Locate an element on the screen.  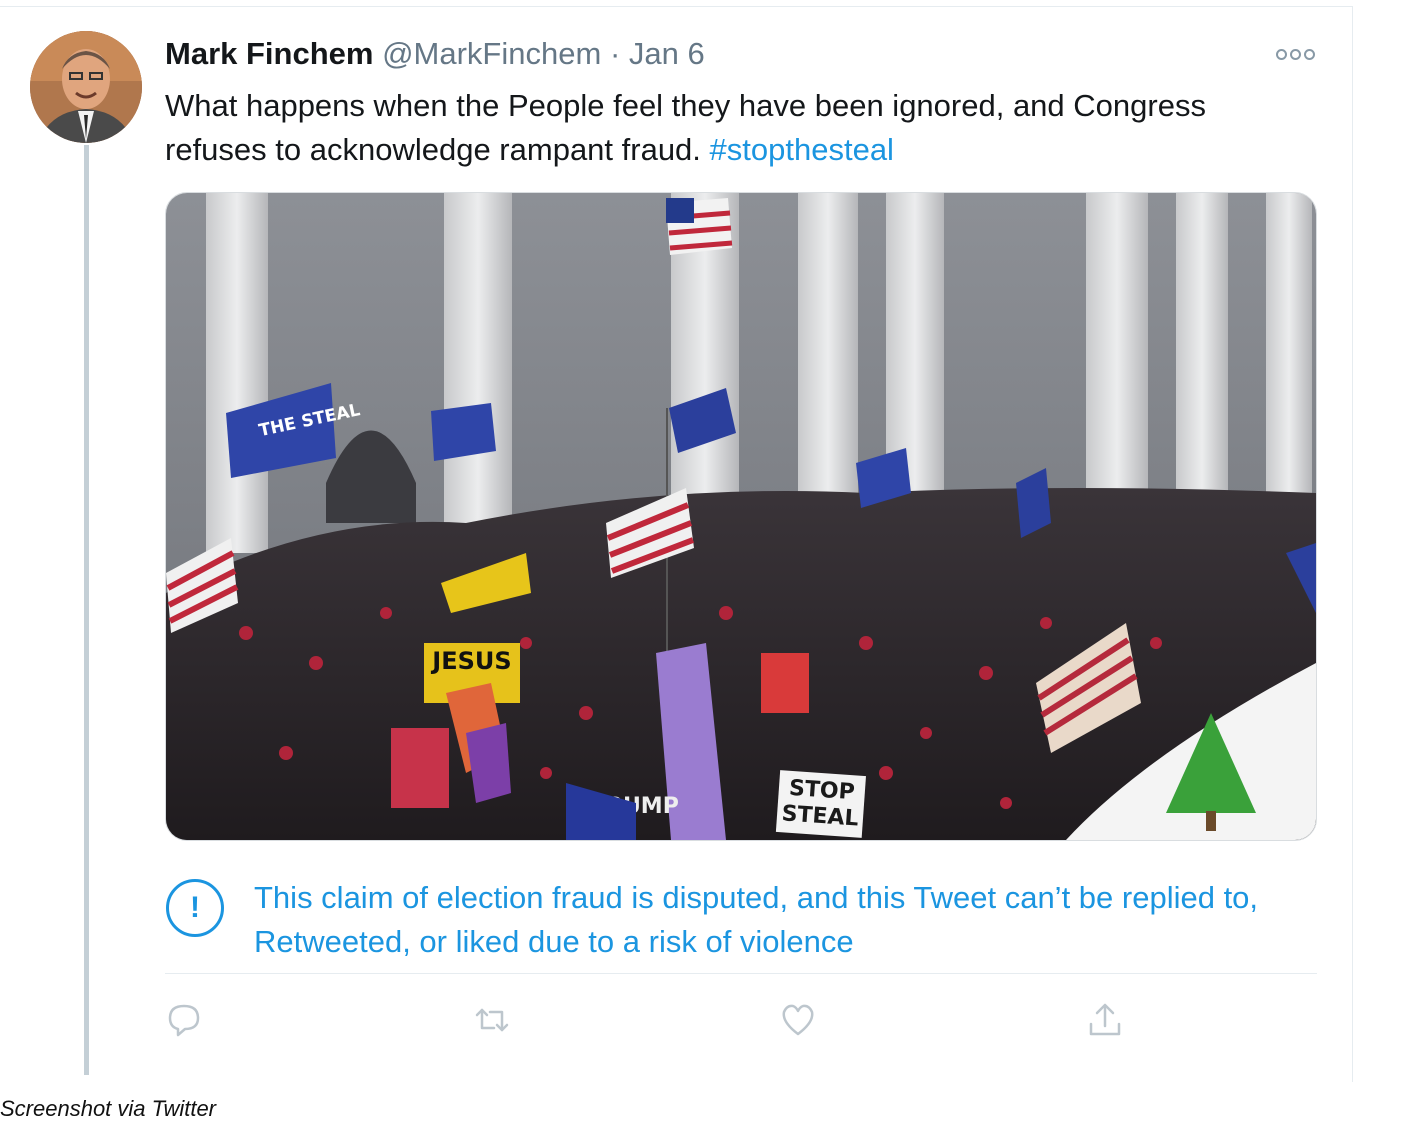
thread-line is located at coordinates (86, 610).